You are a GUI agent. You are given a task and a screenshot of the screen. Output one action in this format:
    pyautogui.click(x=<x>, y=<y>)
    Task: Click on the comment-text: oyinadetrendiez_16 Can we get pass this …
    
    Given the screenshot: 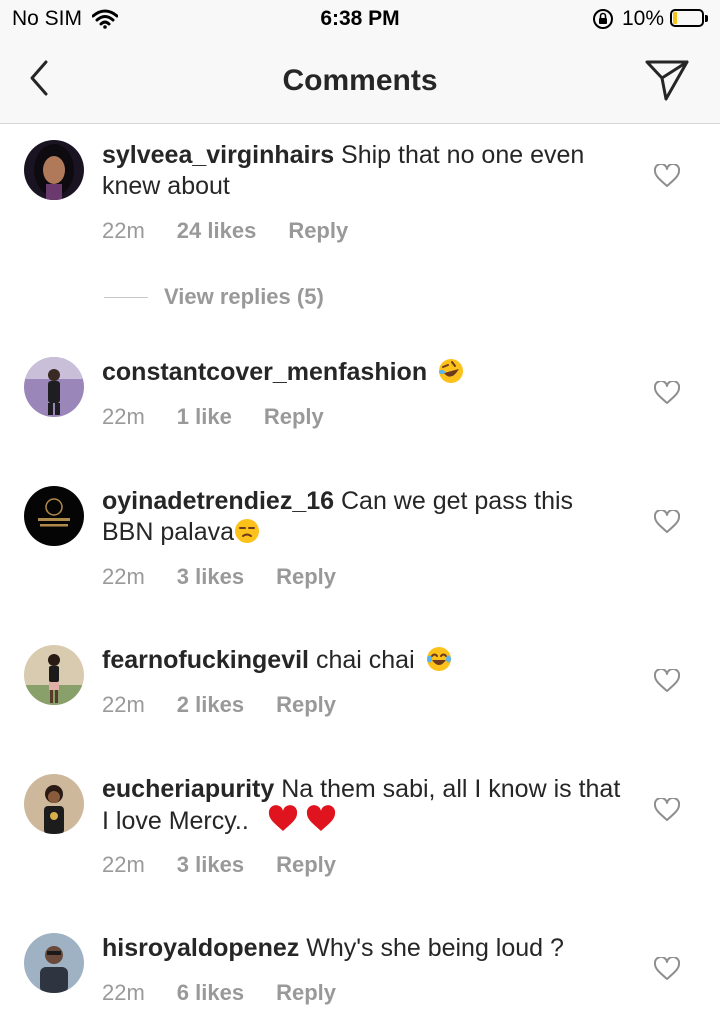 What is the action you would take?
    pyautogui.click(x=362, y=517)
    